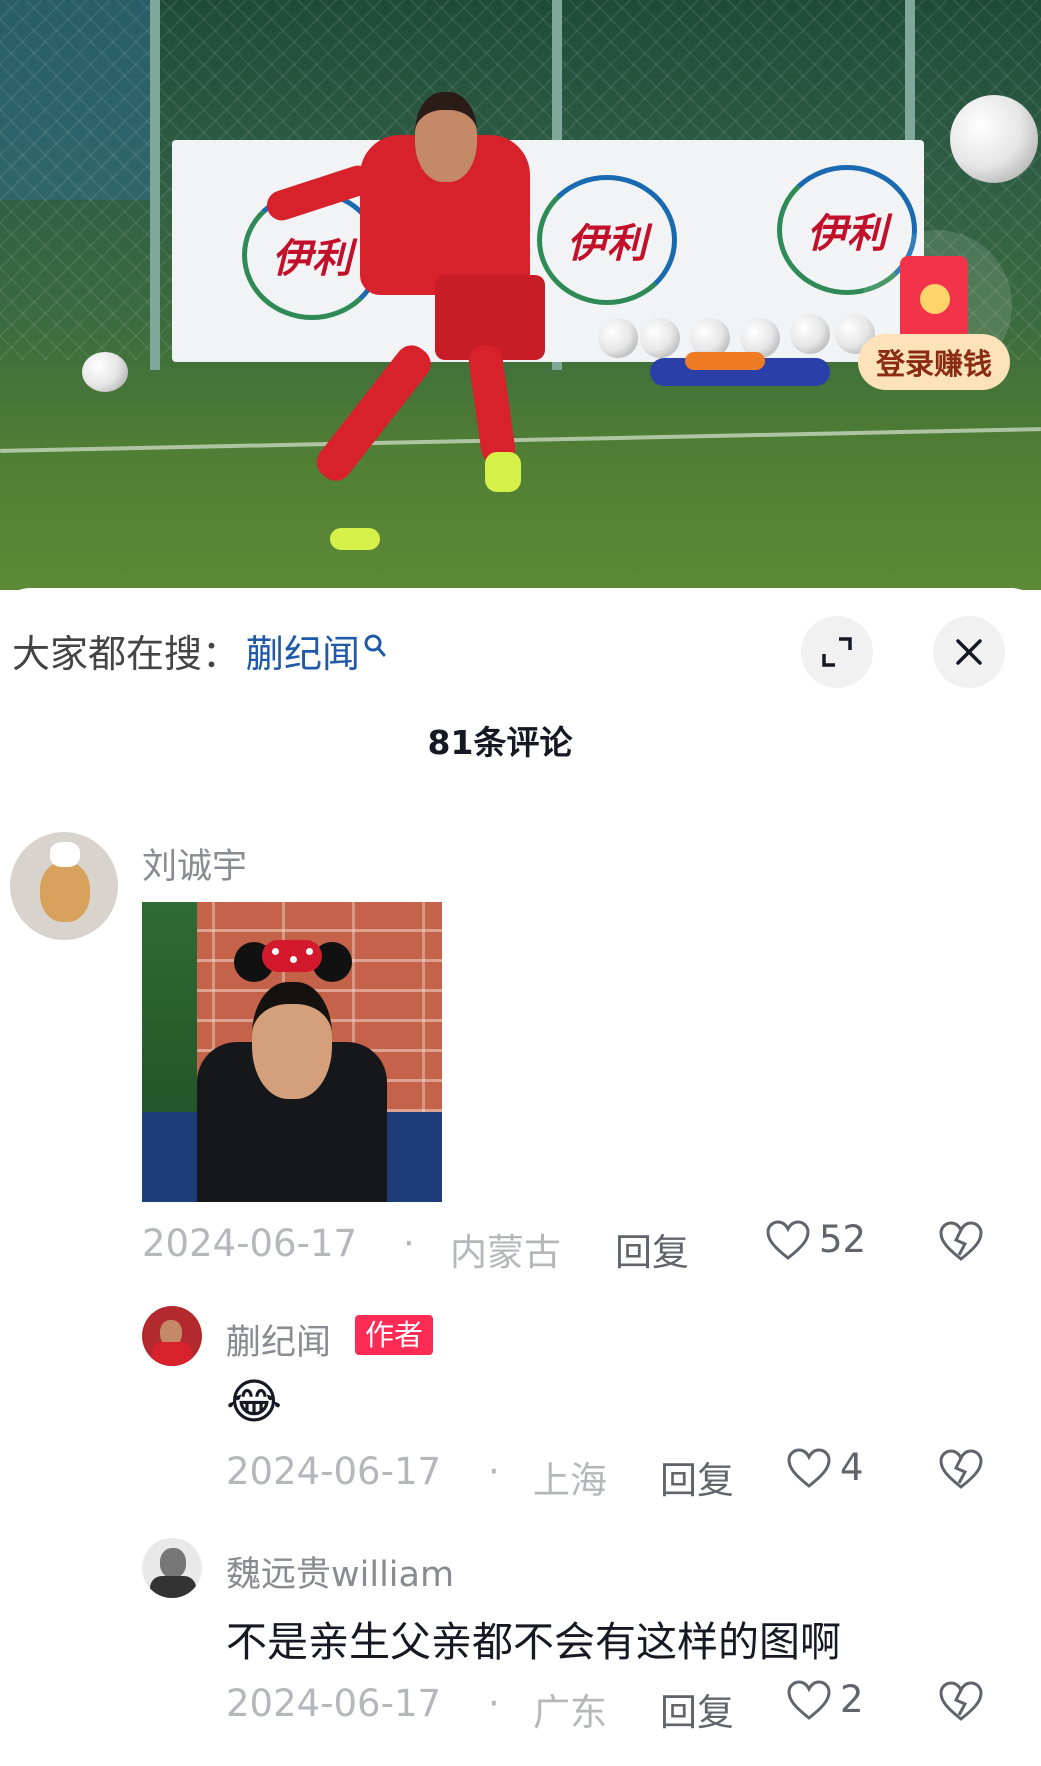  I want to click on comment-author: 蒯纪闻, so click(278, 1339).